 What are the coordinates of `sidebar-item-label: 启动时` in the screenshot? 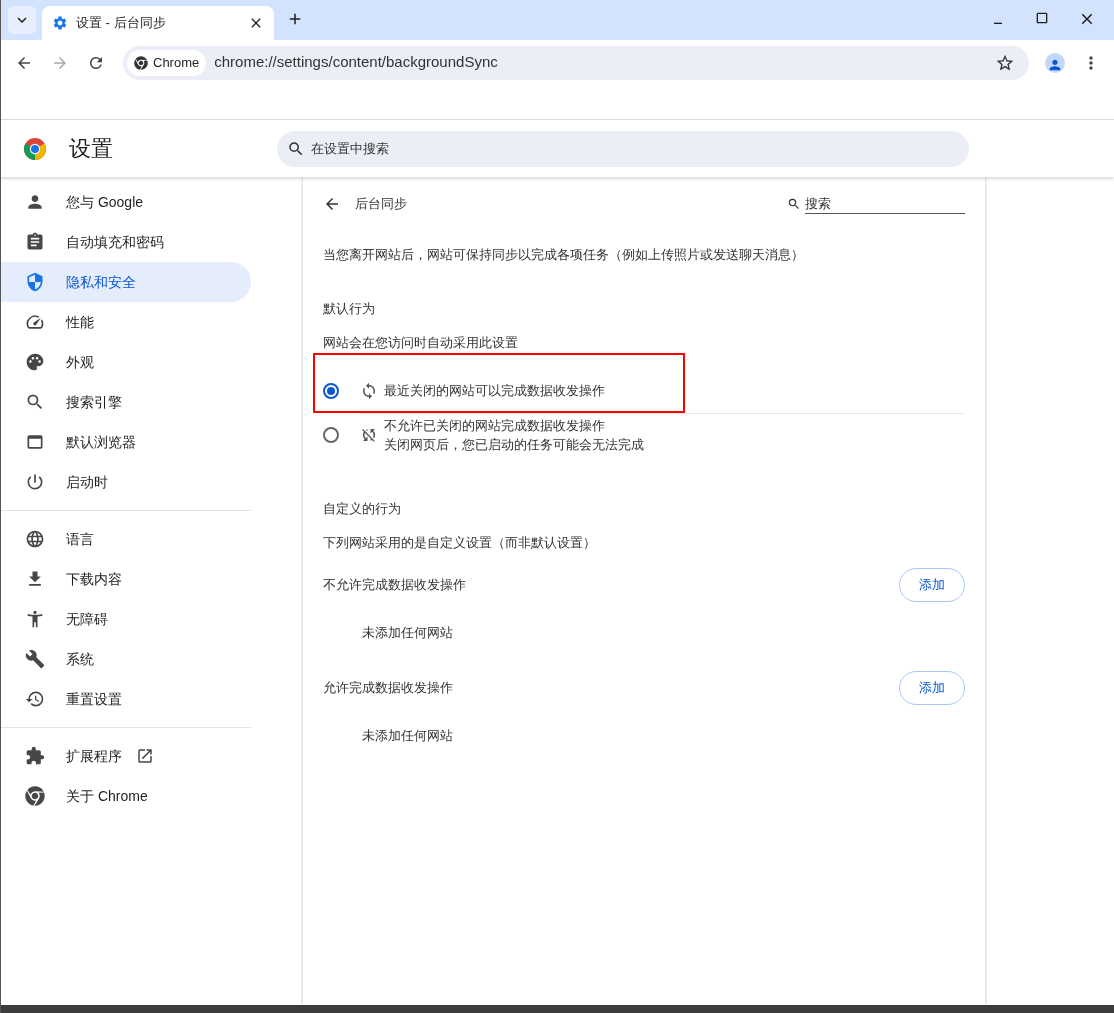 It's located at (87, 482).